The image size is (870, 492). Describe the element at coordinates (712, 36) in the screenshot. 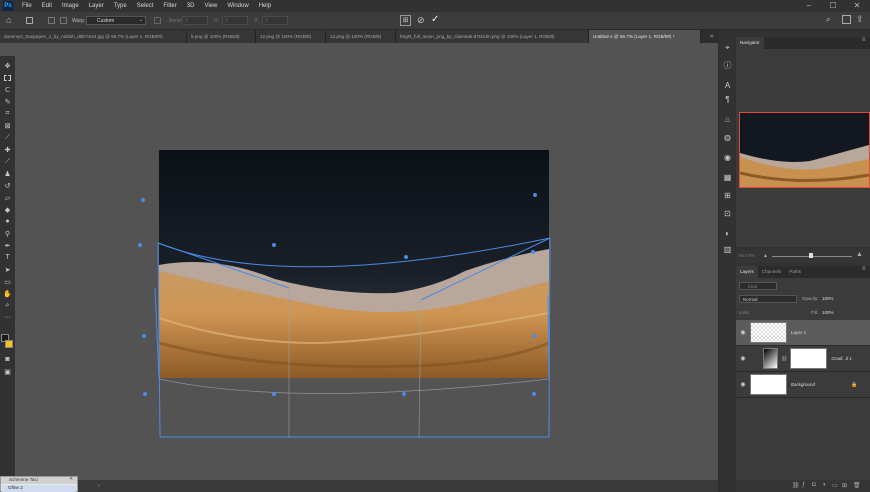

I see `tabs-overflow-icon: »` at that location.